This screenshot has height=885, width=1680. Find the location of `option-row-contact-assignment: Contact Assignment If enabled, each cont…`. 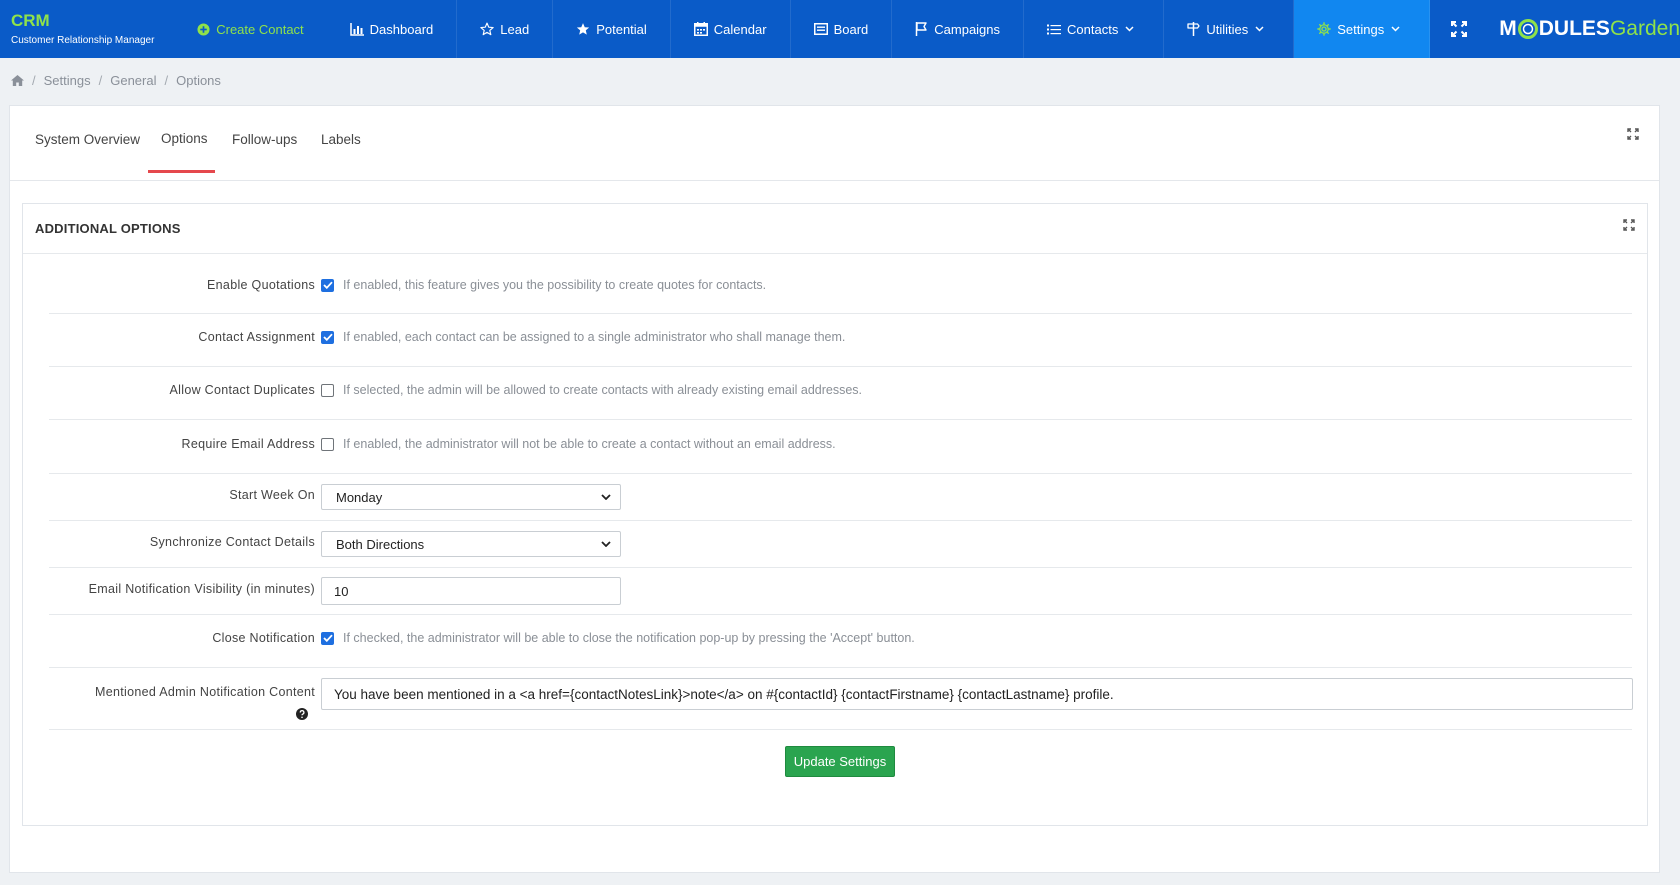

option-row-contact-assignment: Contact Assignment If enabled, each cont… is located at coordinates (840, 340).